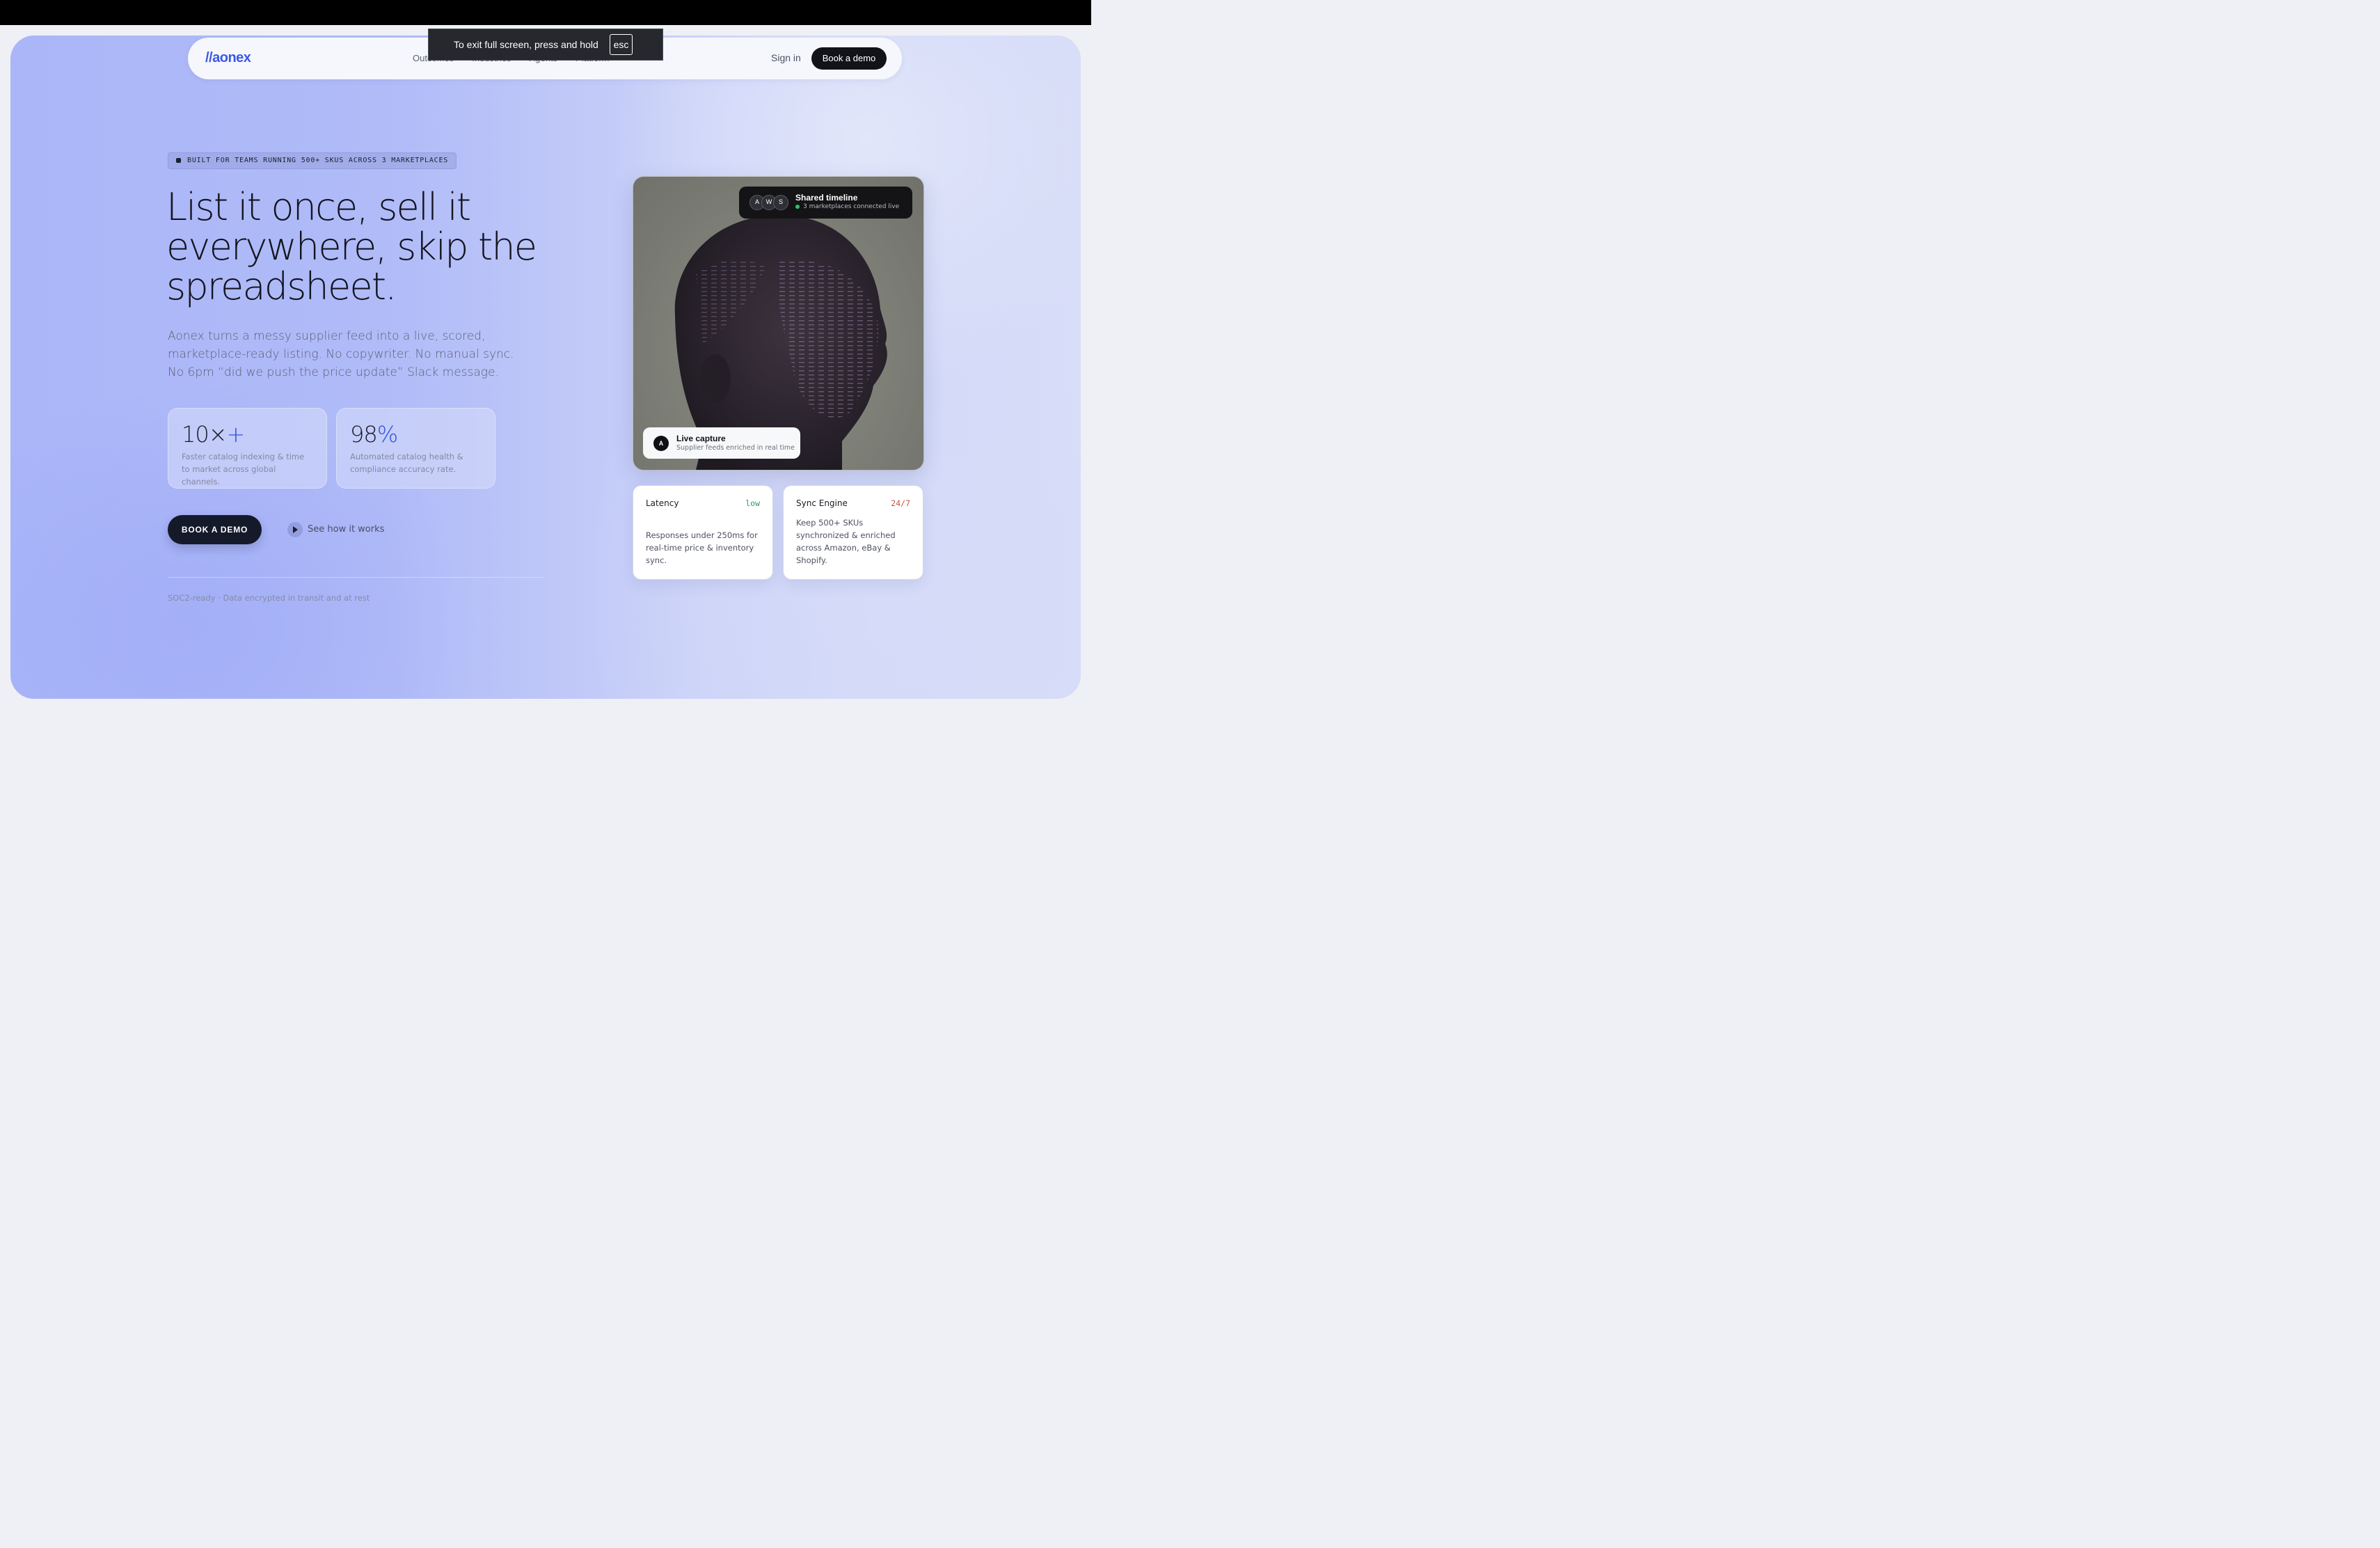 The width and height of the screenshot is (2380, 1548). Describe the element at coordinates (661, 443) in the screenshot. I see `avatar: A` at that location.